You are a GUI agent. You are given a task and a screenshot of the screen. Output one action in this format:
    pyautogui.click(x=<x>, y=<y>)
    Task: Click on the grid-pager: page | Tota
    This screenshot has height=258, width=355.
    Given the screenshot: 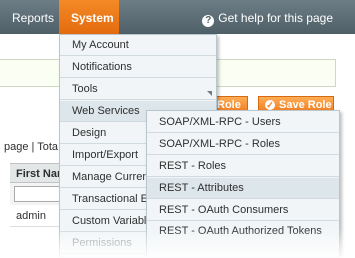 What is the action you would take?
    pyautogui.click(x=31, y=147)
    